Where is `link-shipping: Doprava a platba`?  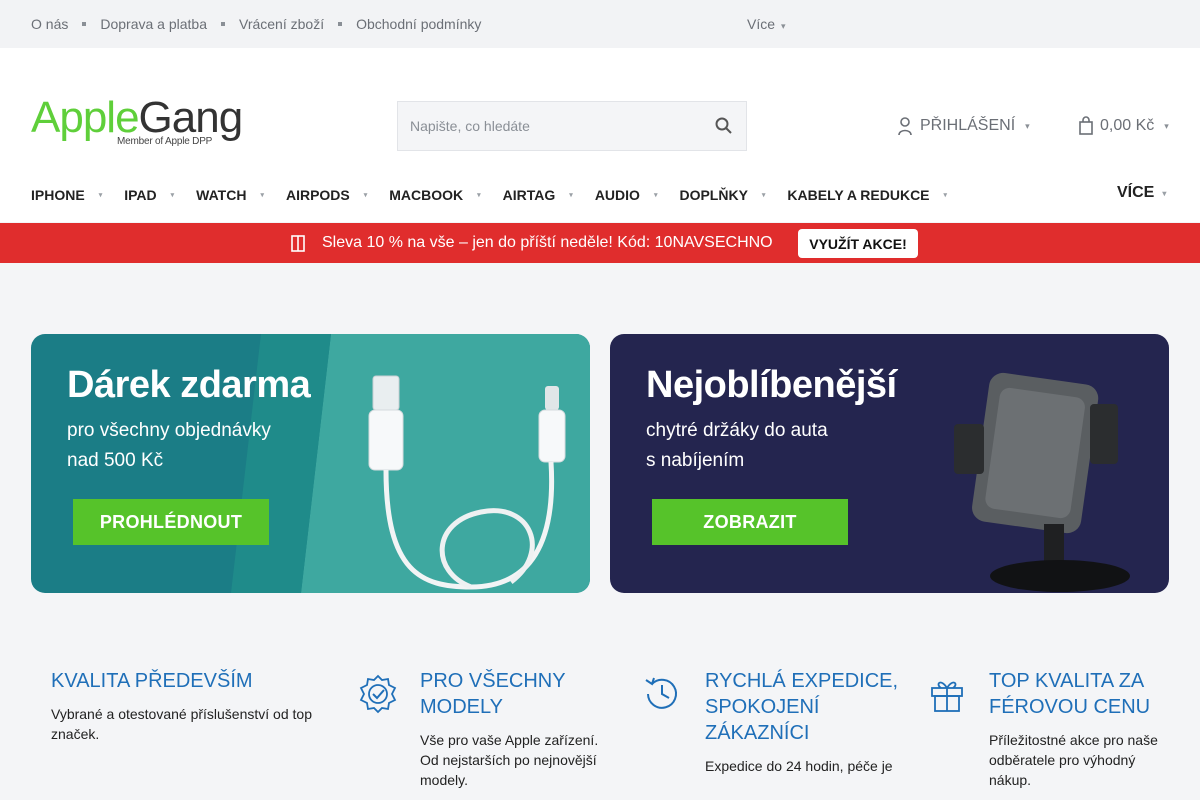
link-shipping: Doprava a platba is located at coordinates (153, 24).